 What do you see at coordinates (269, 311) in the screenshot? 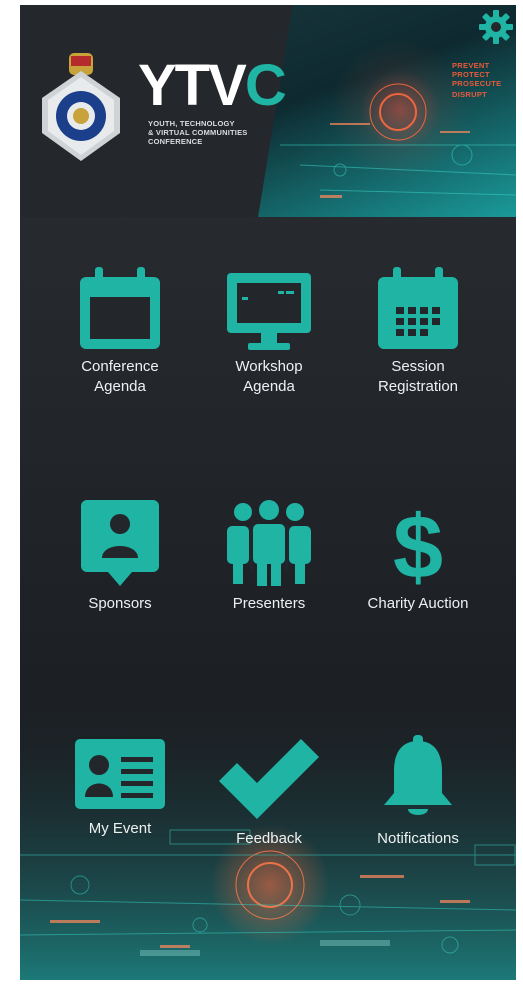
I see `monitor-icon` at bounding box center [269, 311].